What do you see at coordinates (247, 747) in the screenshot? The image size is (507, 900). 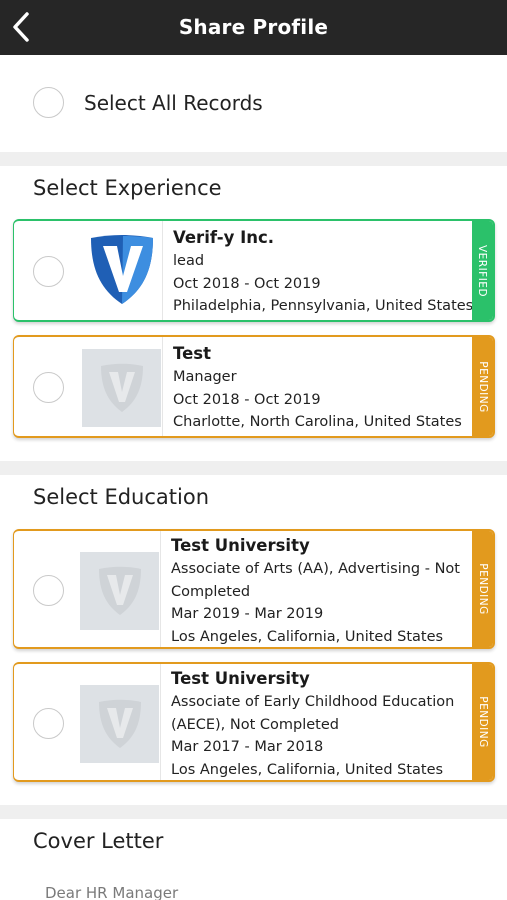 I see `edu-dates: Mar 2017 - Mar 2018` at bounding box center [247, 747].